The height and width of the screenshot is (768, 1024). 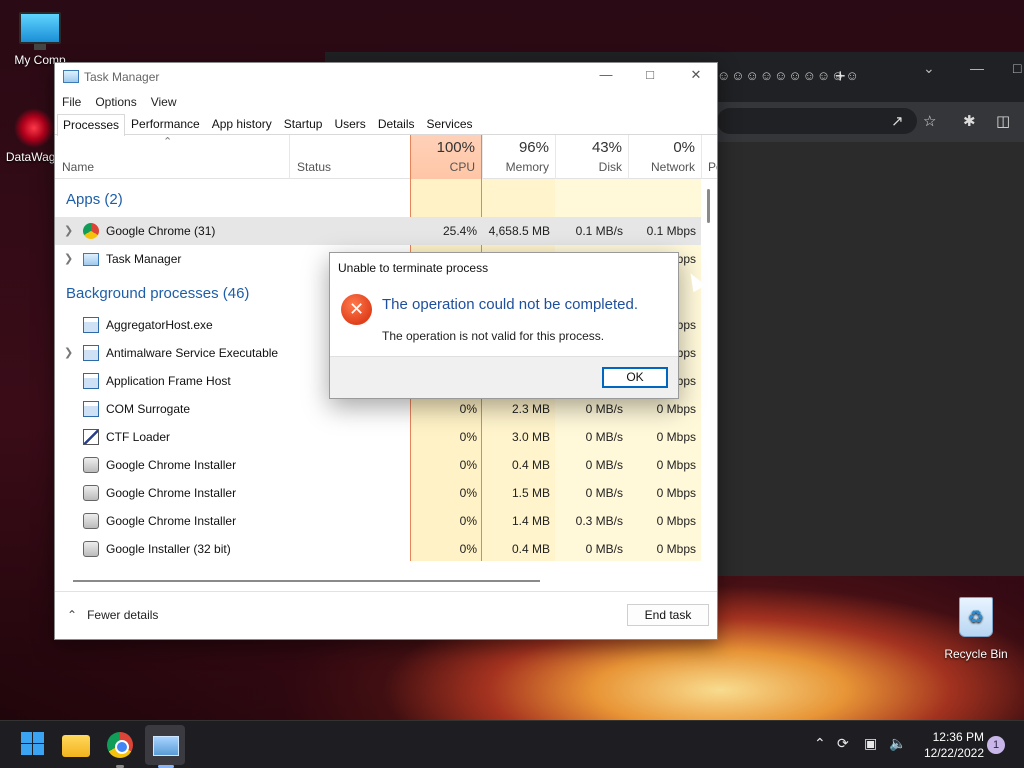 What do you see at coordinates (949, 745) in the screenshot?
I see `clock: 12:36 PM 12/22/2022` at bounding box center [949, 745].